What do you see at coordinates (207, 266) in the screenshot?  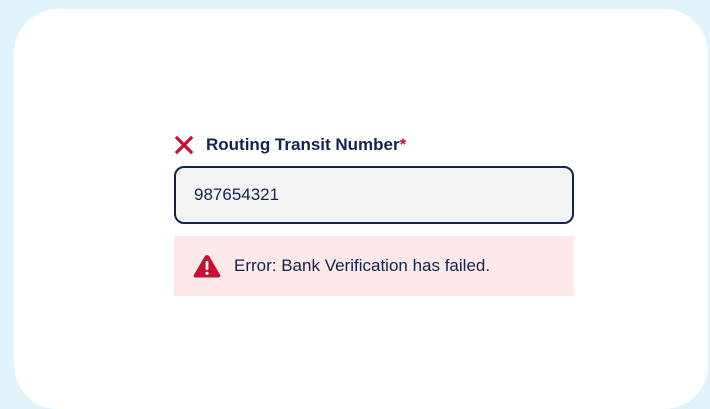 I see `warning-triangle-icon` at bounding box center [207, 266].